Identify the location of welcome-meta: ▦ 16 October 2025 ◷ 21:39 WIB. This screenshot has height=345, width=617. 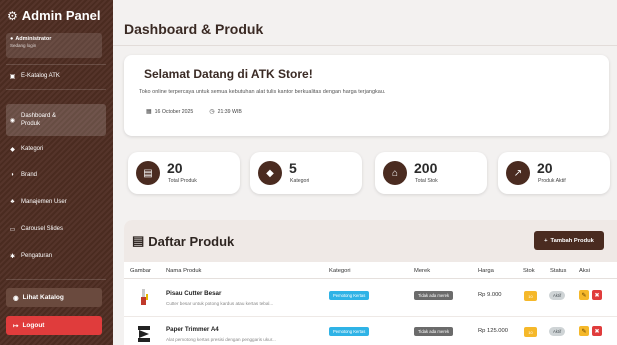
(194, 111).